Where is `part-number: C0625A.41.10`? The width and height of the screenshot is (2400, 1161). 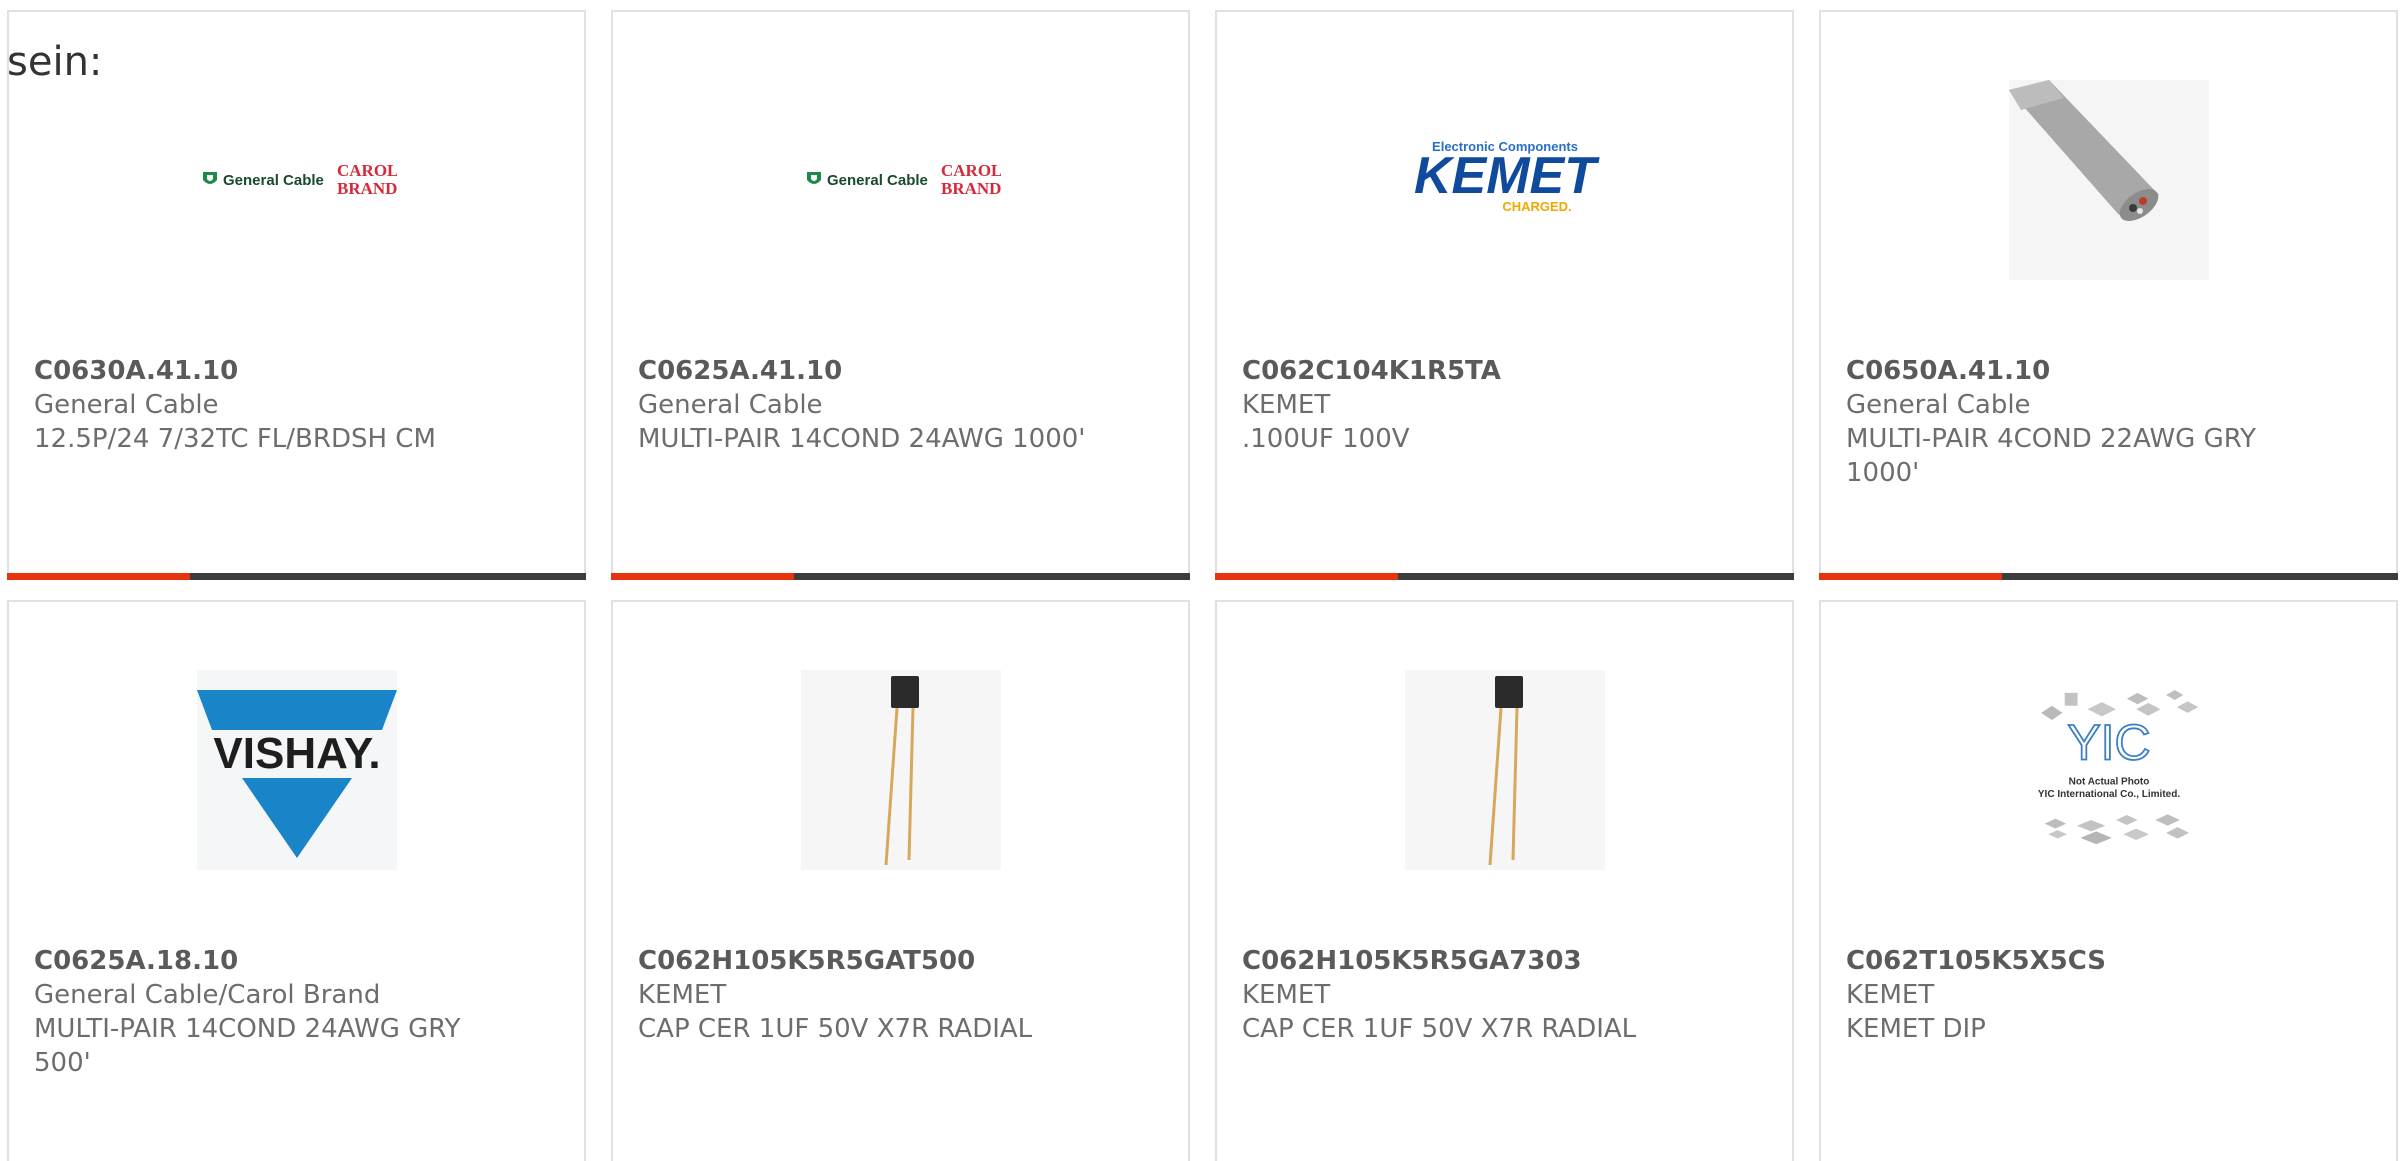 part-number: C0625A.41.10 is located at coordinates (903, 371).